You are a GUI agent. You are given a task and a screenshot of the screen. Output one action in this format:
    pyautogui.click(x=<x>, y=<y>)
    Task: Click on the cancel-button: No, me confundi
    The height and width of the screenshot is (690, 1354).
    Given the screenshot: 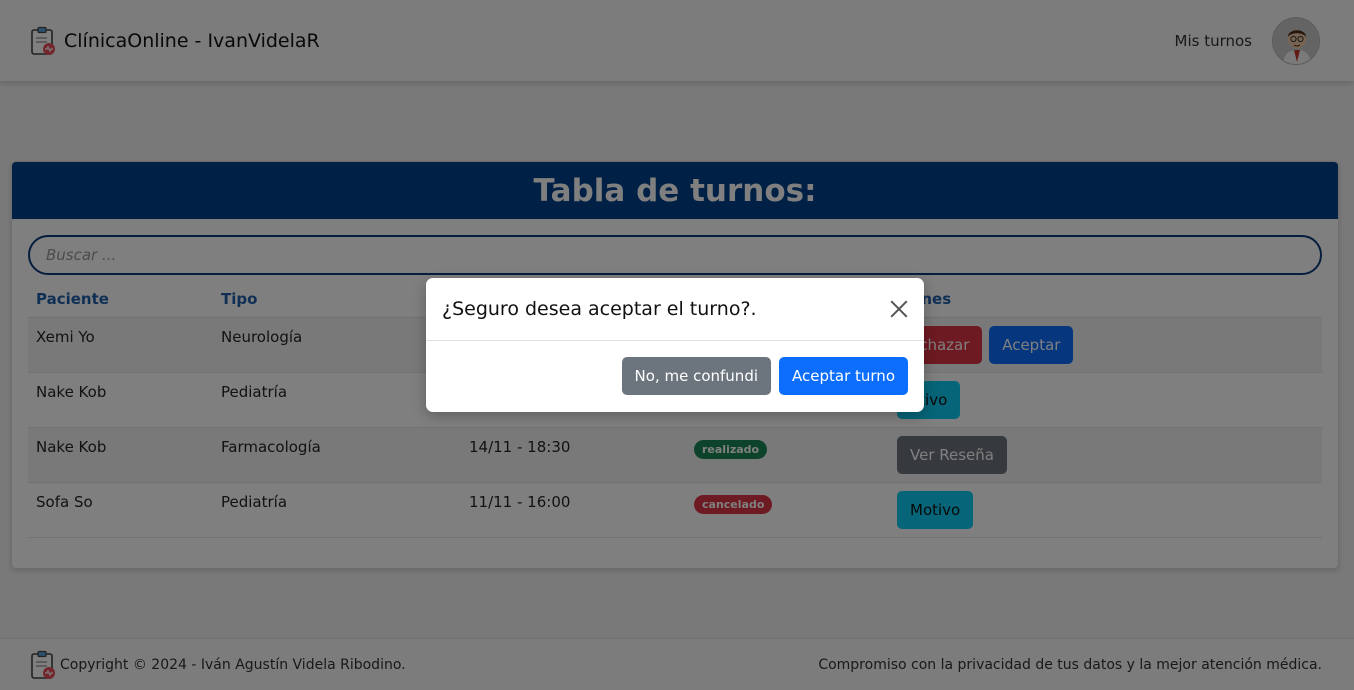 What is the action you would take?
    pyautogui.click(x=696, y=376)
    